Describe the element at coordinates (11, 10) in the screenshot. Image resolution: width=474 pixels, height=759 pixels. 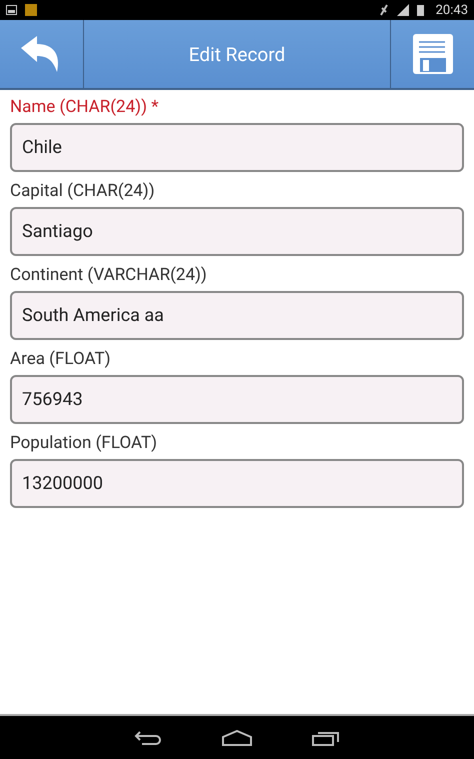
I see `image-icon` at that location.